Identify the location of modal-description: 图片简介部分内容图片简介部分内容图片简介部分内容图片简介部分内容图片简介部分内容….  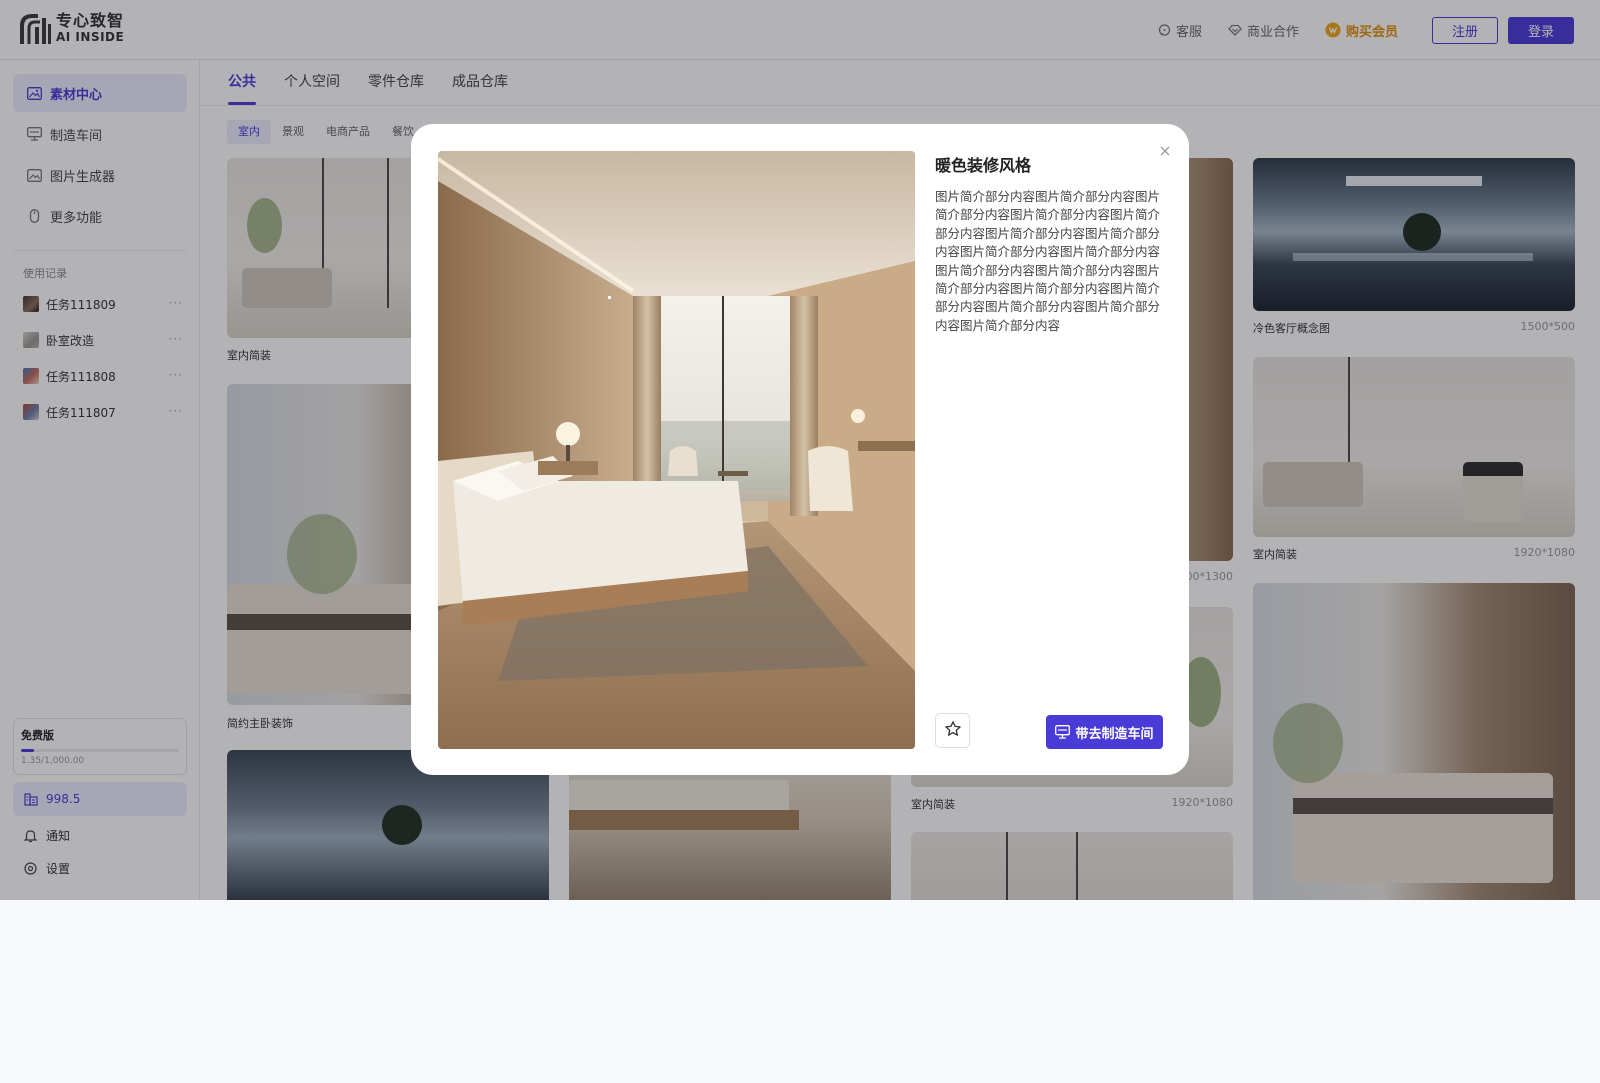
(1048, 261).